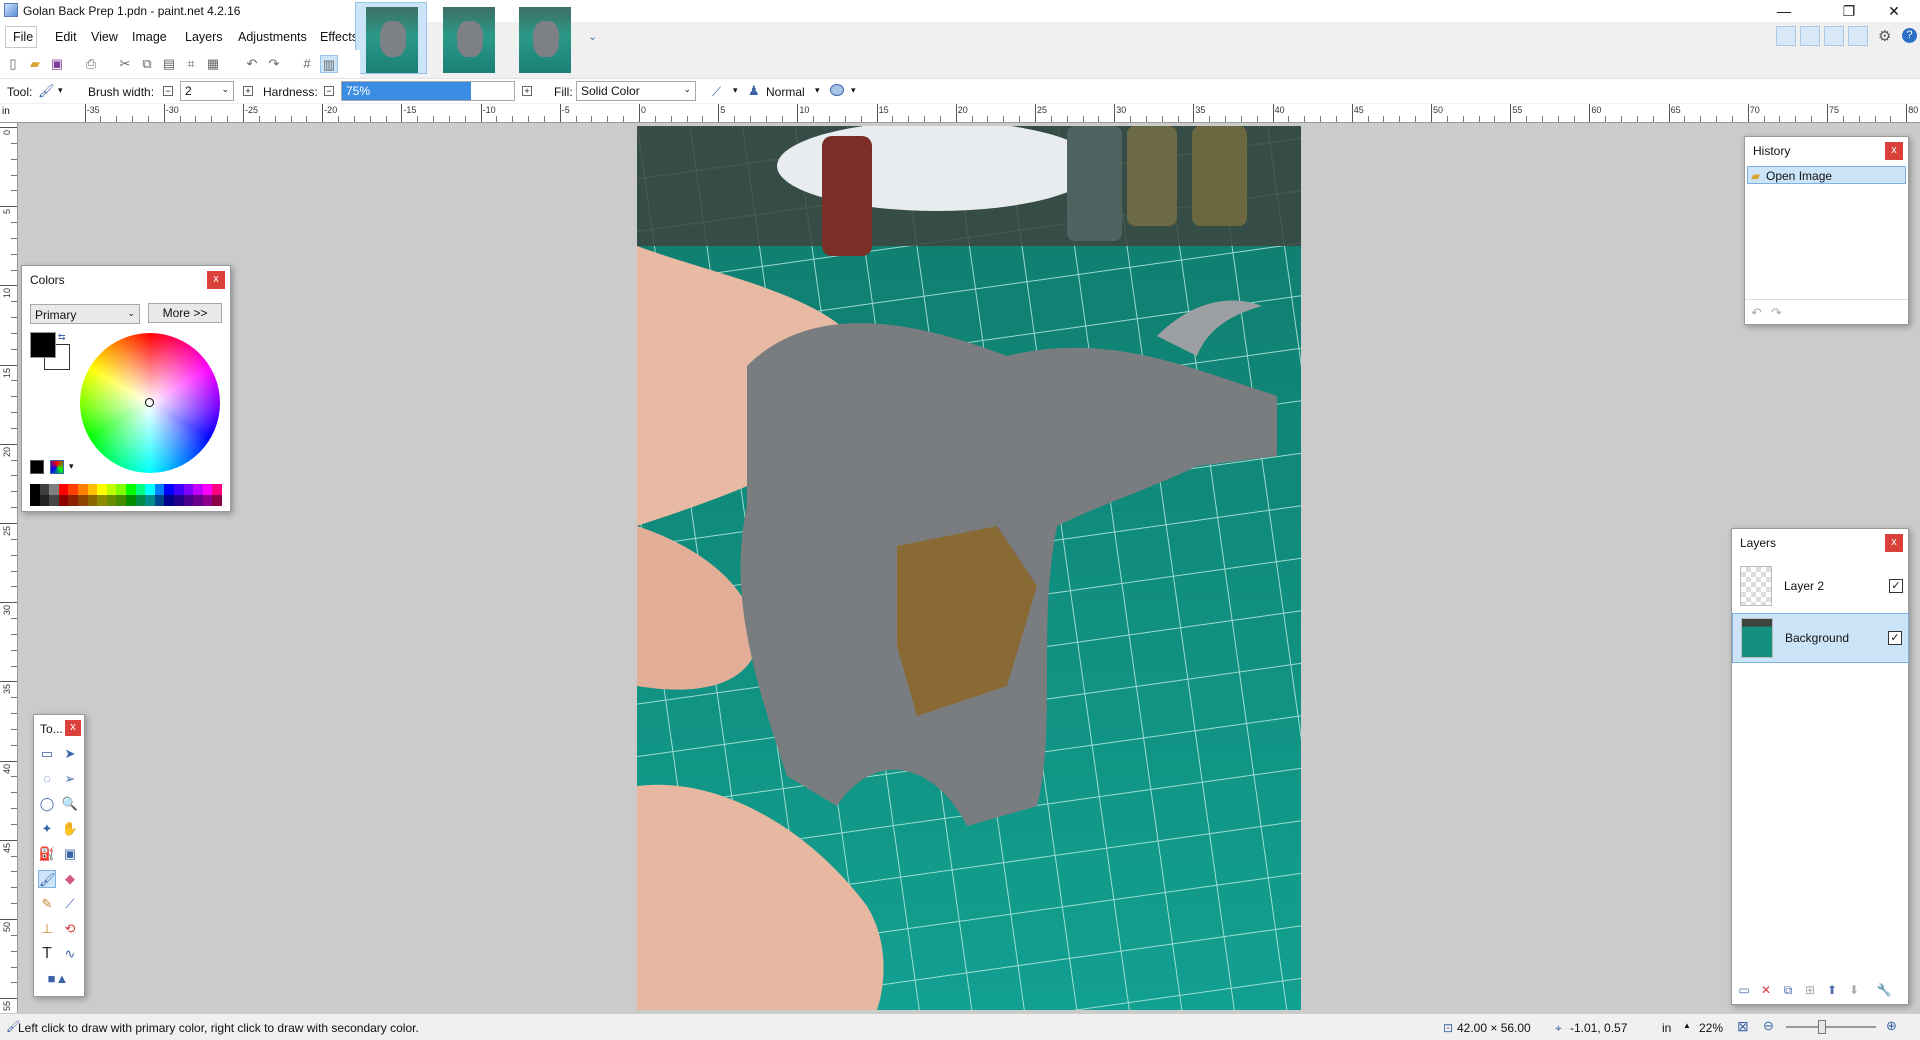  I want to click on maximize-button: ❐, so click(1849, 11).